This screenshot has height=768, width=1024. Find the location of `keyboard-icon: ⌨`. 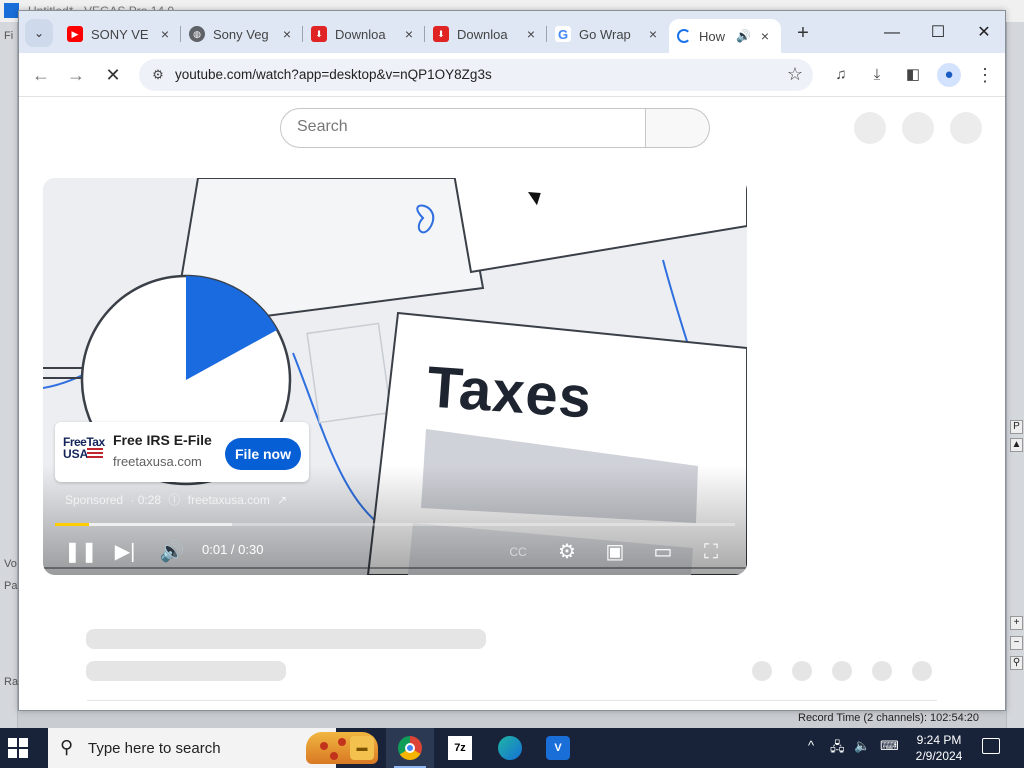

keyboard-icon: ⌨ is located at coordinates (889, 746).